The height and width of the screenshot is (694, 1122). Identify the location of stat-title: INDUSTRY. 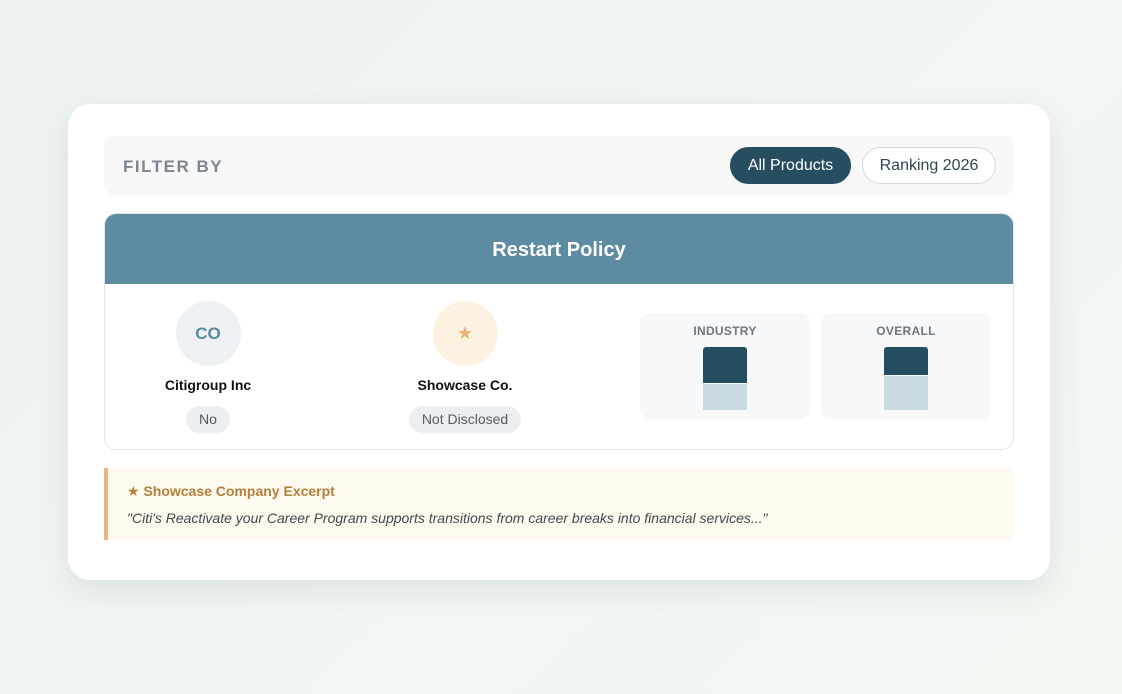
(725, 331).